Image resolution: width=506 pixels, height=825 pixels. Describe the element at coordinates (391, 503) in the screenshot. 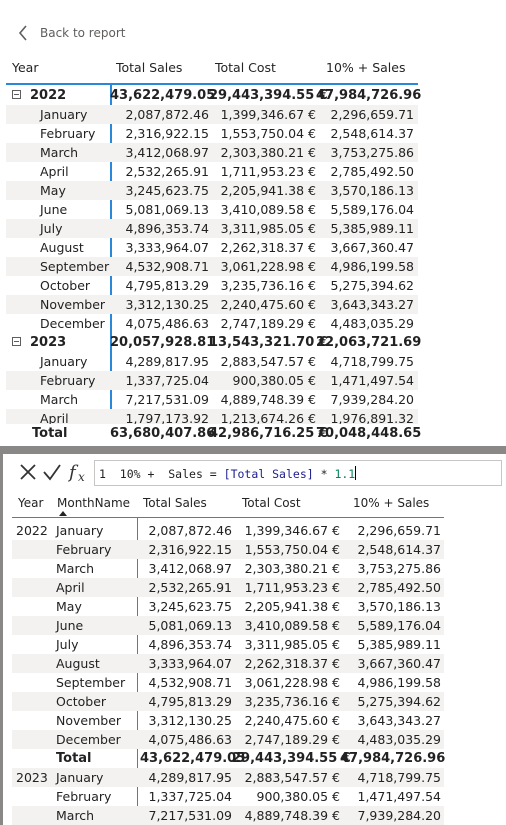

I see `table-header-10pct-sales: 10% + Sales` at that location.